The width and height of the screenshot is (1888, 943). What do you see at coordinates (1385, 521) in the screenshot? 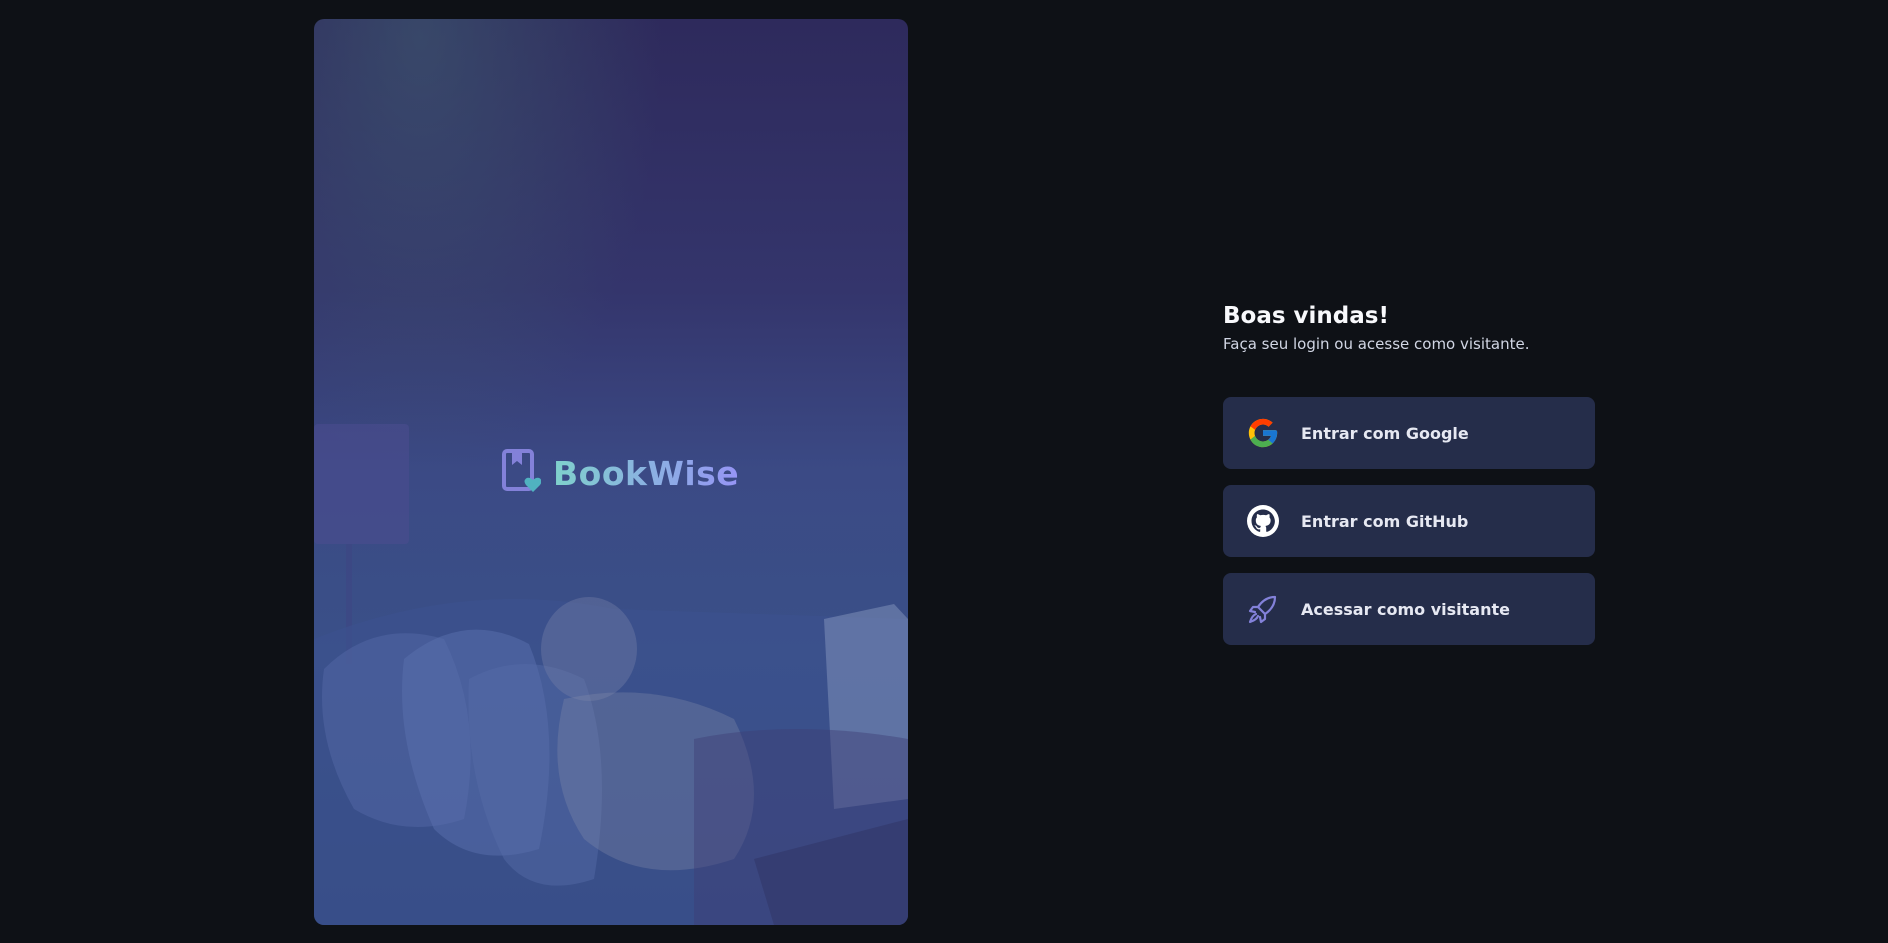
I see `github-login-label: Entrar com GitHub` at bounding box center [1385, 521].